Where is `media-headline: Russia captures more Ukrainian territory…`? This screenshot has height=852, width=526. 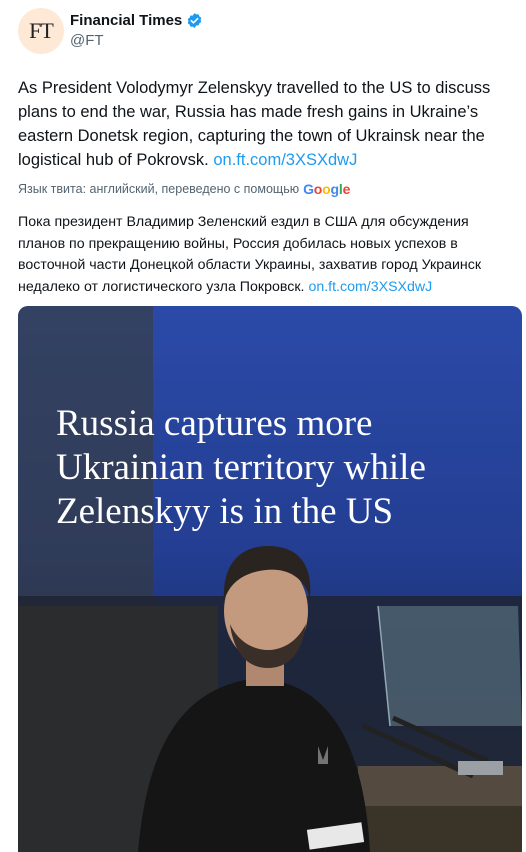 media-headline: Russia captures more Ukrainian territory… is located at coordinates (276, 468).